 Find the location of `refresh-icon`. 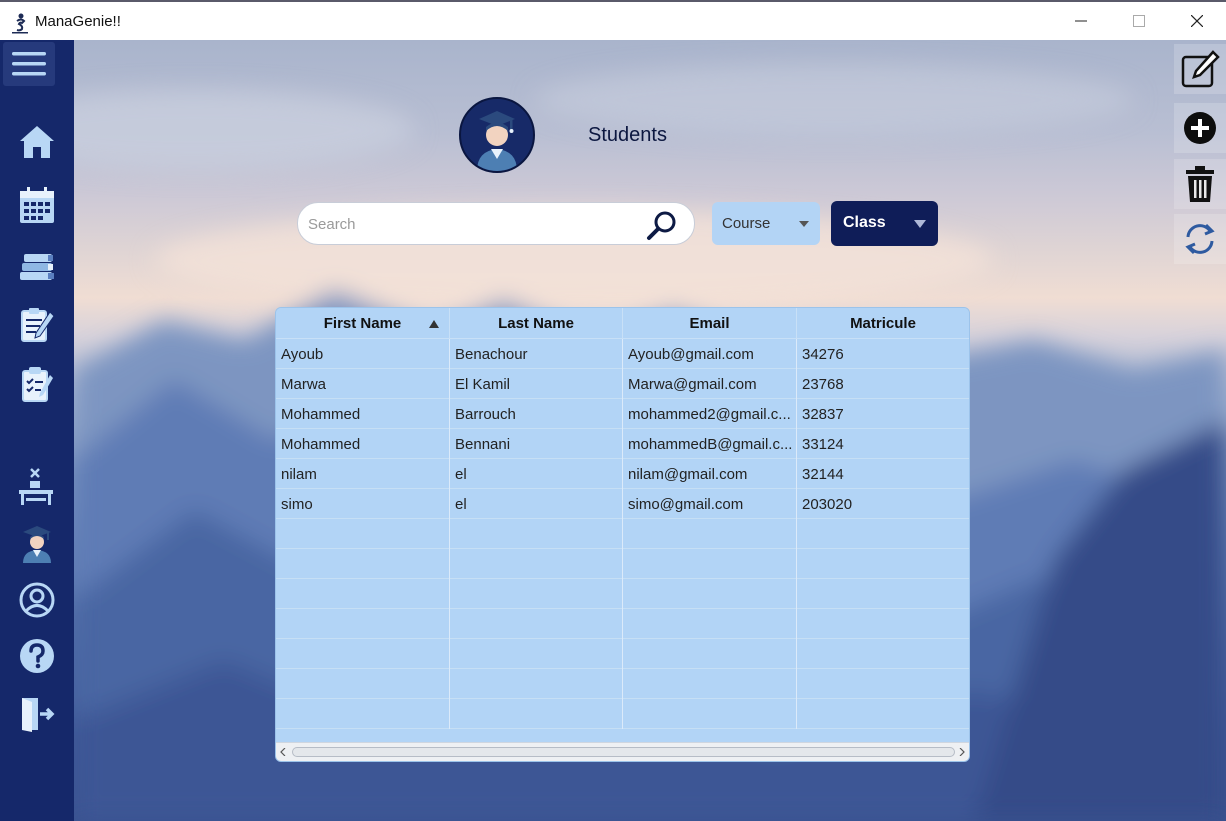

refresh-icon is located at coordinates (1200, 239).